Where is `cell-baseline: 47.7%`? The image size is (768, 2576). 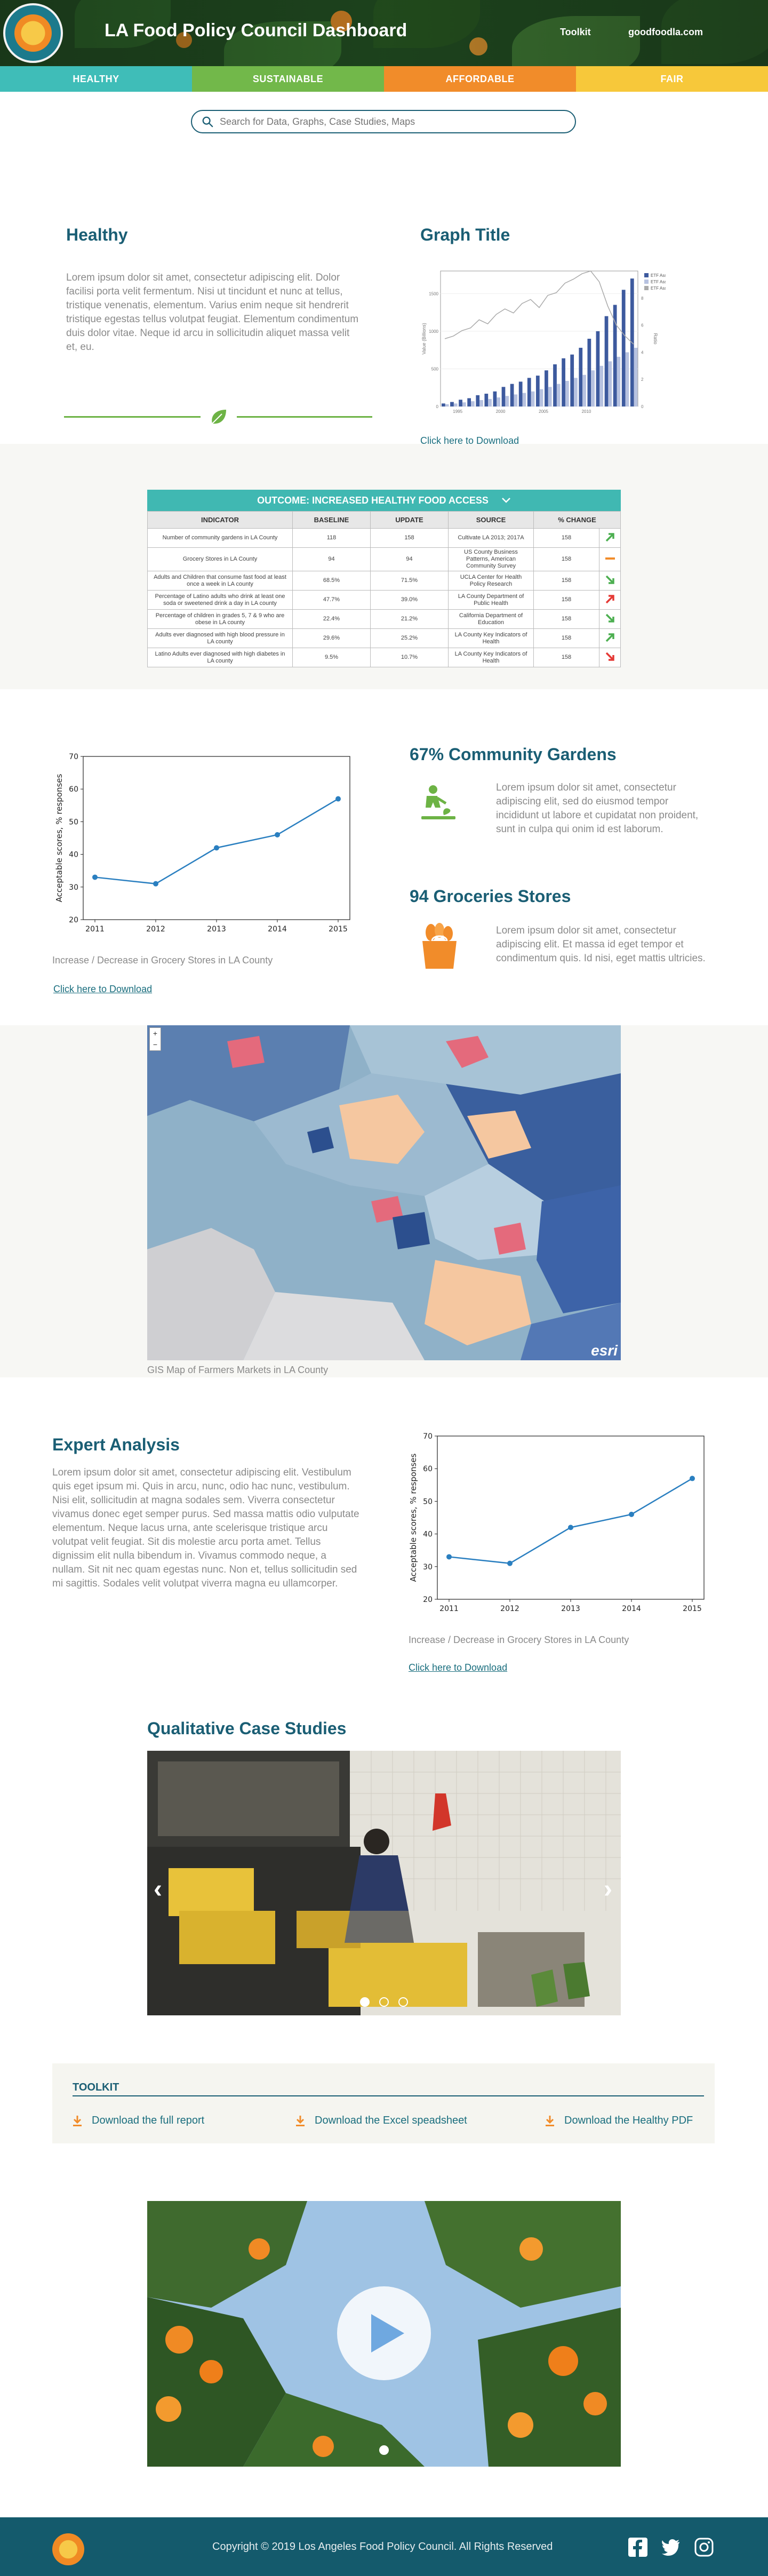
cell-baseline: 47.7% is located at coordinates (331, 600).